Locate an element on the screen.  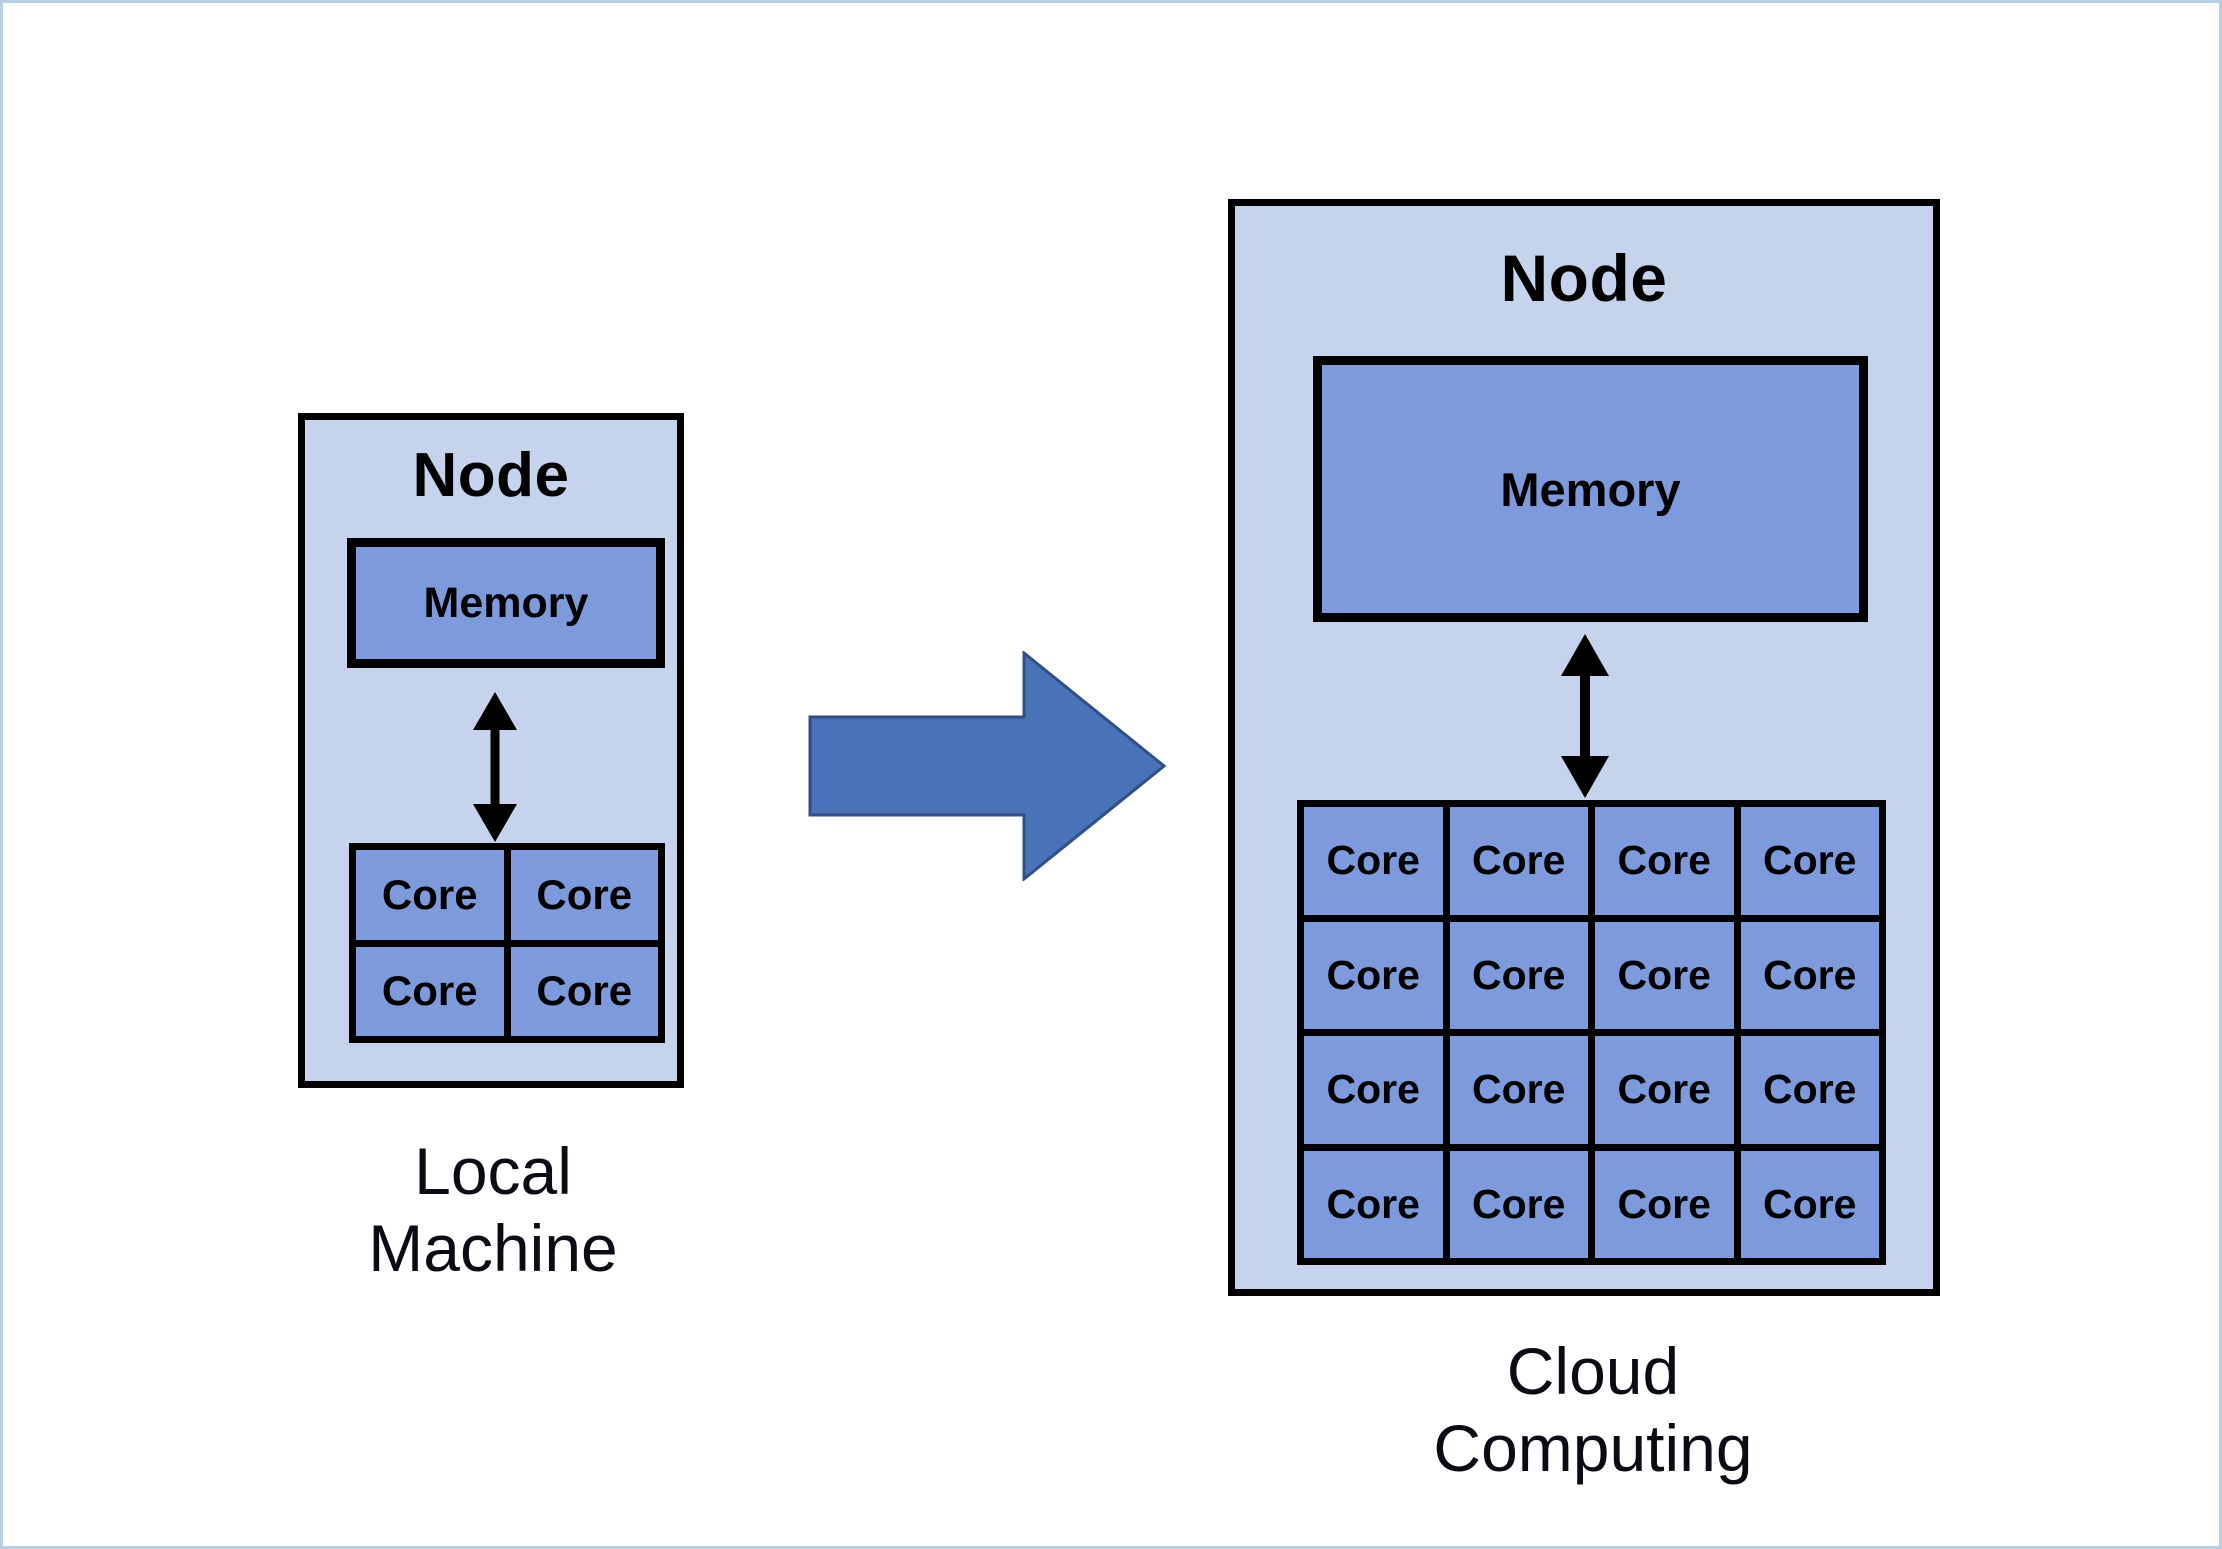
left-node-title: Node is located at coordinates (491, 475).